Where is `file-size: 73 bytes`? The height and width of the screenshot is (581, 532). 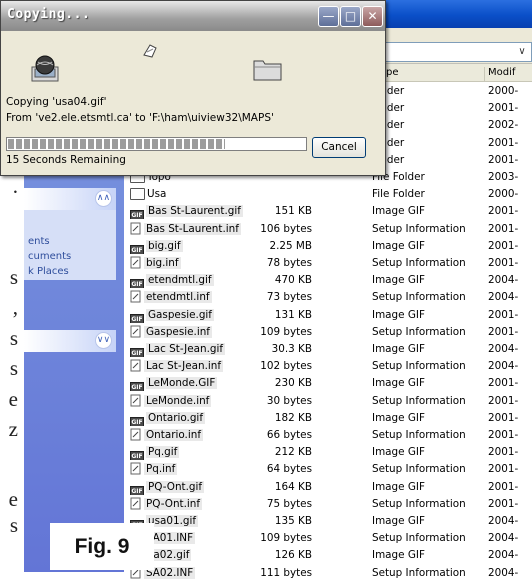 file-size: 73 bytes is located at coordinates (289, 297).